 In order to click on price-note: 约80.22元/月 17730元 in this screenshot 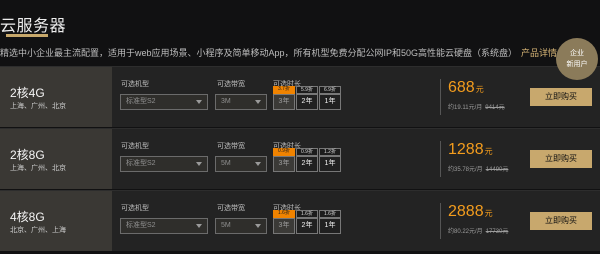, I will do `click(478, 230)`.